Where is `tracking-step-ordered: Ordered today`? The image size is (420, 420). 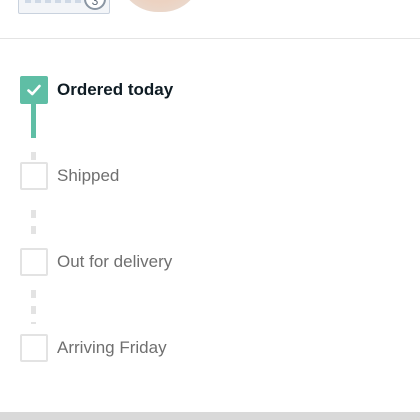
tracking-step-ordered: Ordered today is located at coordinates (96, 90).